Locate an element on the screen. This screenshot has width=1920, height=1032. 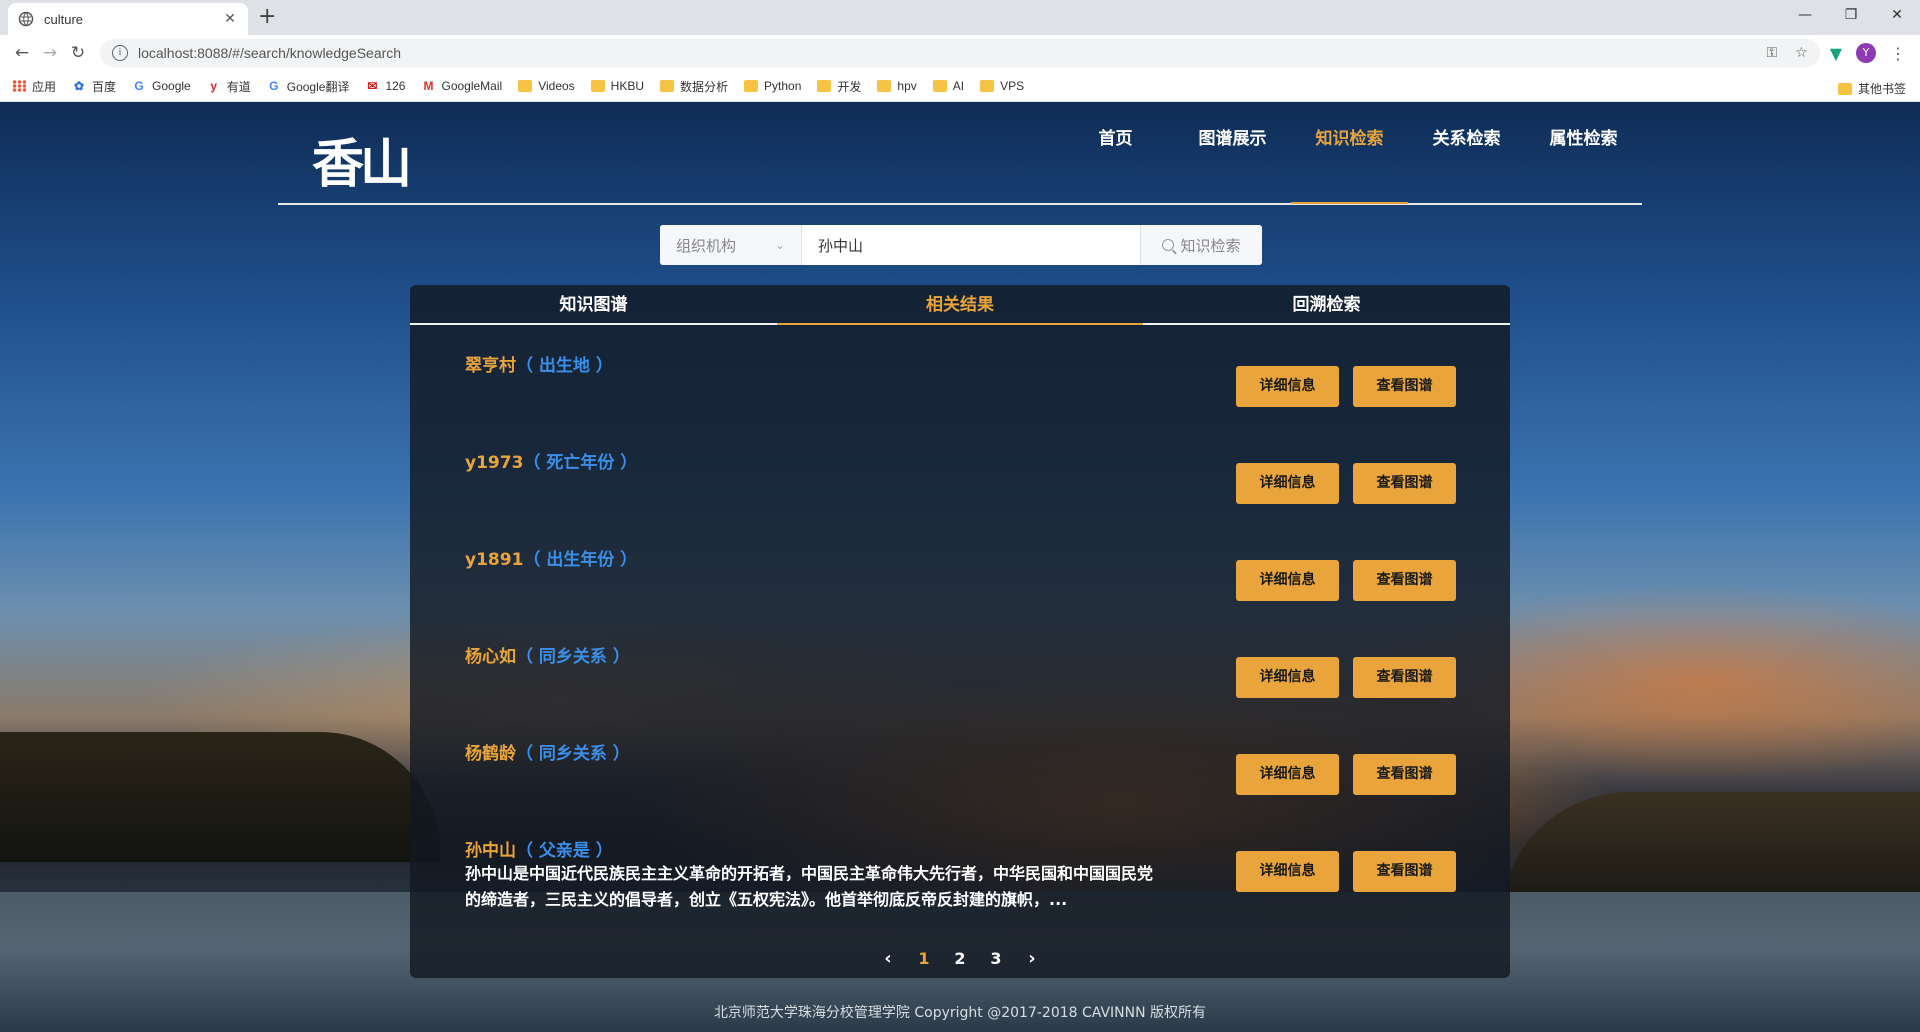
tab-backtrack-search: 回溯检索 is located at coordinates (1326, 304).